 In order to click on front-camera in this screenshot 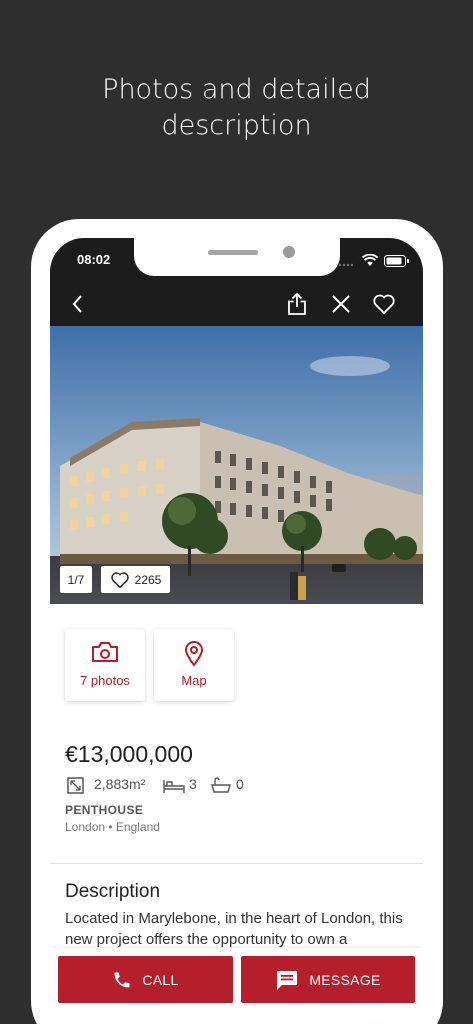, I will do `click(289, 252)`.